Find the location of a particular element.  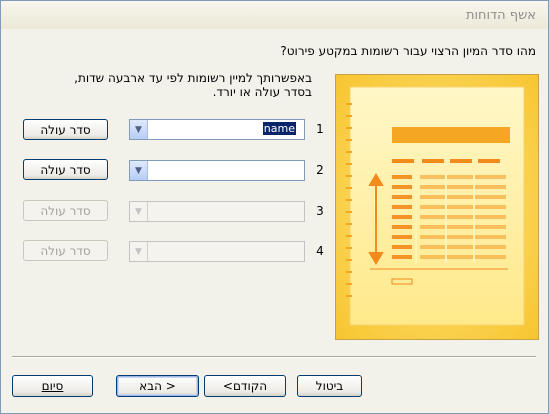

next-button: הבא > is located at coordinates (157, 386).